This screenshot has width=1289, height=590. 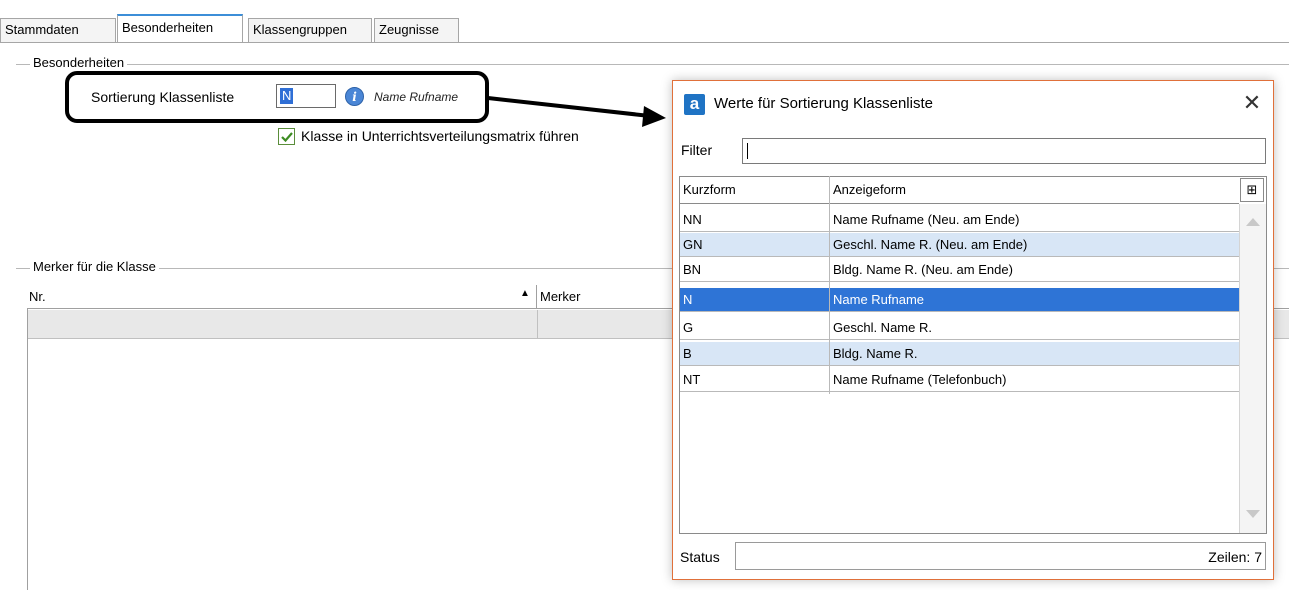 What do you see at coordinates (310, 30) in the screenshot?
I see `tab-klassengruppen: Klassengruppen` at bounding box center [310, 30].